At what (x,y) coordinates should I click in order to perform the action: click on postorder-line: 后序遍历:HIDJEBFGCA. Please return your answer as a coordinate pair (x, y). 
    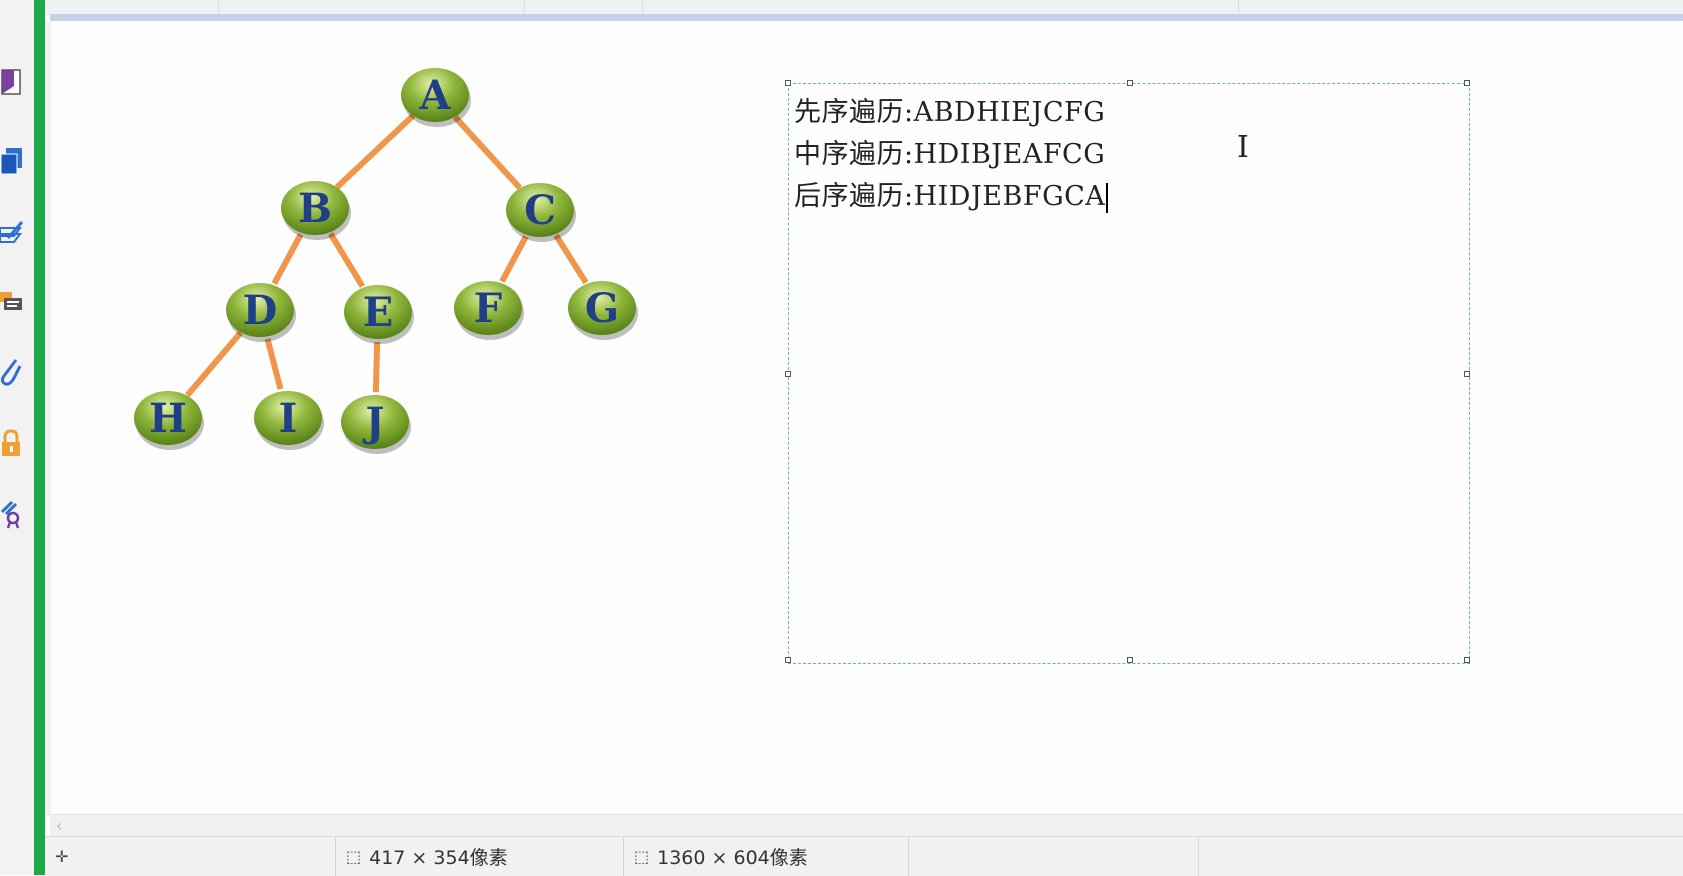
    Looking at the image, I should click on (951, 193).